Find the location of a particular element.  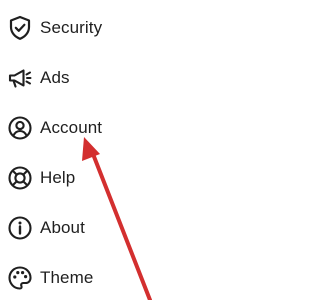

account-icon is located at coordinates (20, 128).